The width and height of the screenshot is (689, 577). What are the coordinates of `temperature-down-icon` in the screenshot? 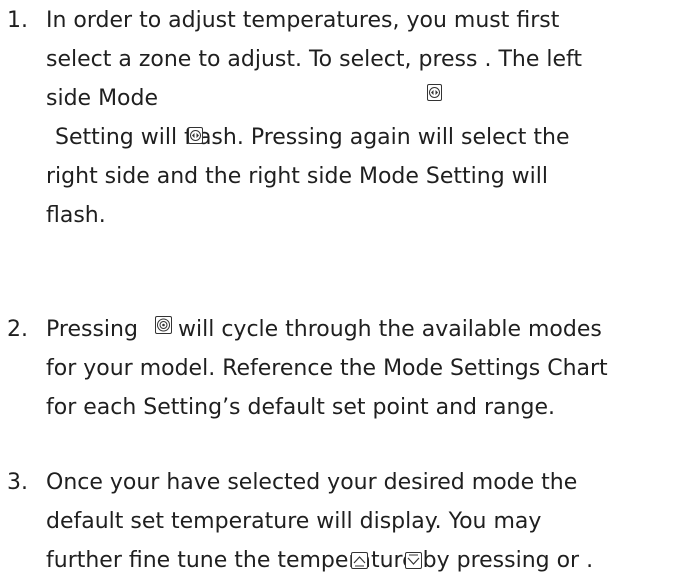 It's located at (413, 560).